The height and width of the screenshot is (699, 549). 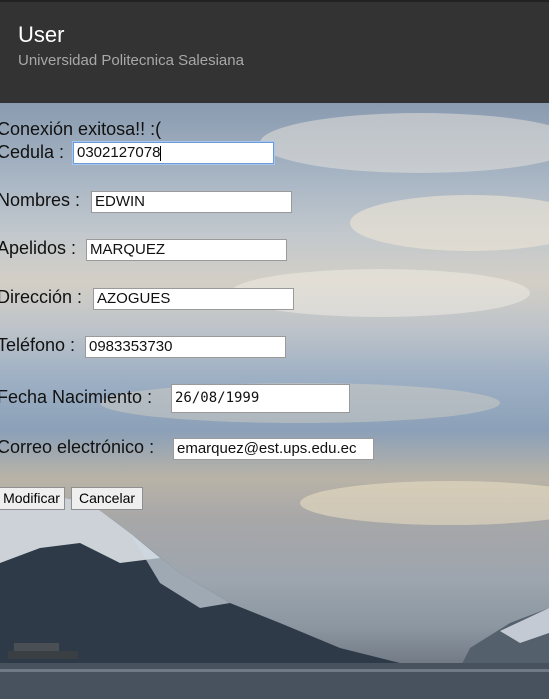 What do you see at coordinates (131, 60) in the screenshot?
I see `page-subtitle: Universidad Politecnica Salesiana` at bounding box center [131, 60].